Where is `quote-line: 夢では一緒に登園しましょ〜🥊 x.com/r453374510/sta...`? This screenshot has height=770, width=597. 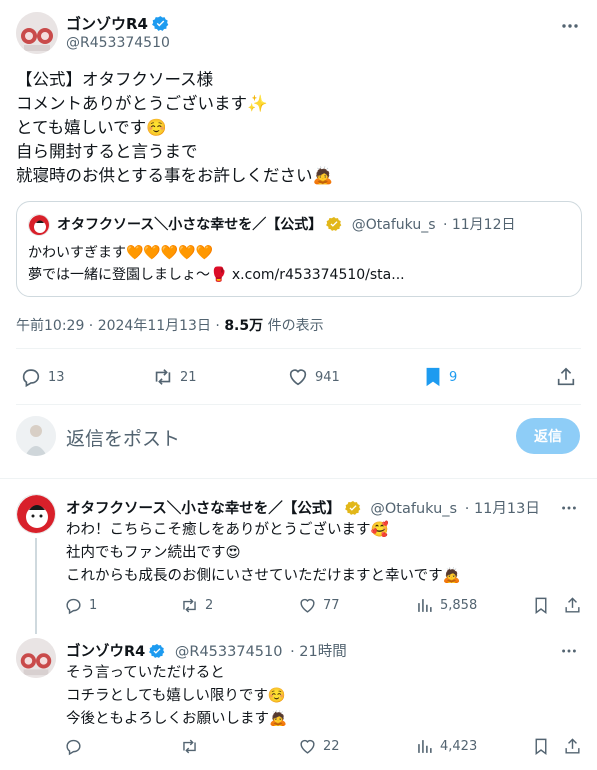 quote-line: 夢では一緒に登園しましょ〜🥊 x.com/r453374510/sta... is located at coordinates (216, 275).